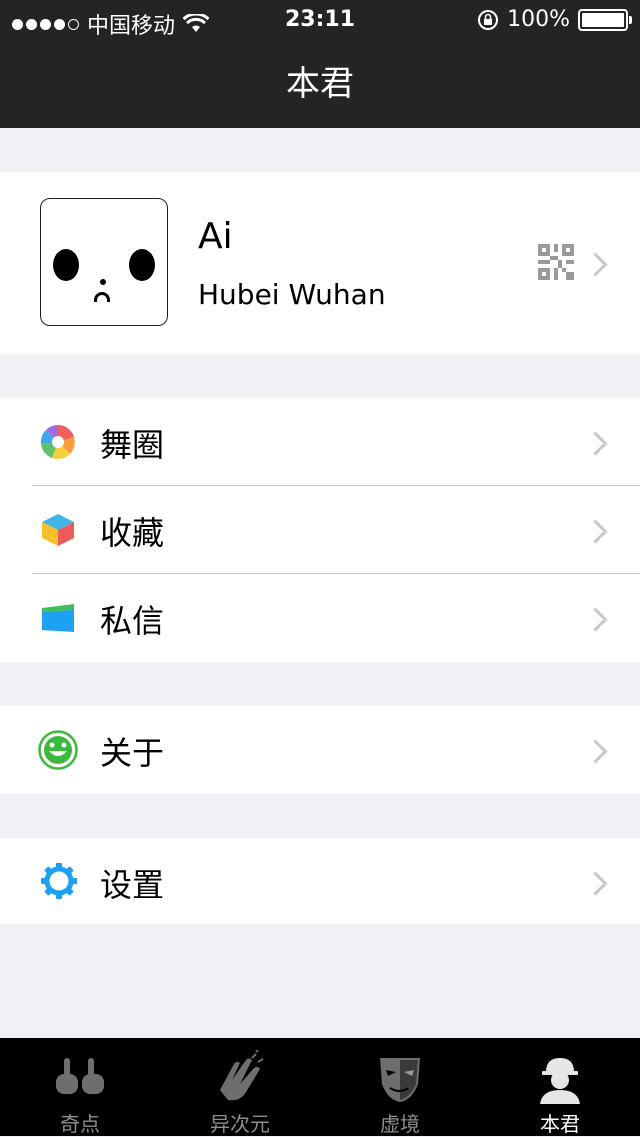  What do you see at coordinates (242, 1075) in the screenshot?
I see `clap-icon` at bounding box center [242, 1075].